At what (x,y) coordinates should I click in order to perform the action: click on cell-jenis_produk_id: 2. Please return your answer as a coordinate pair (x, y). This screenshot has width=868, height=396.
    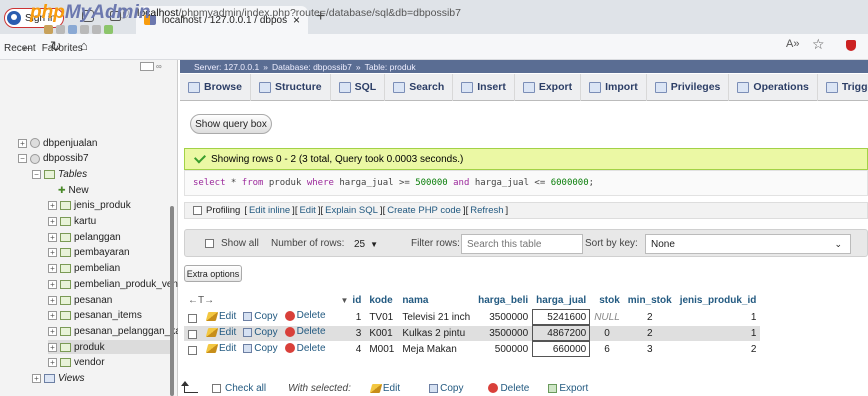
    Looking at the image, I should click on (718, 348).